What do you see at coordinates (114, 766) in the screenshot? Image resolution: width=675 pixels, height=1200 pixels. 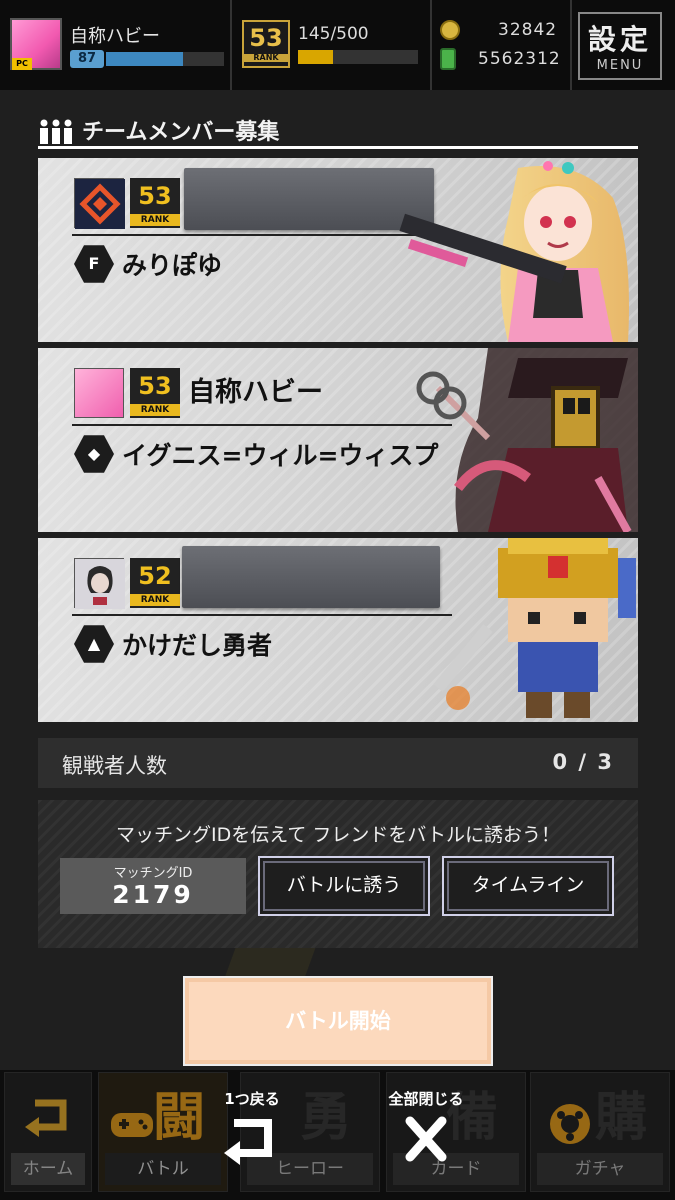 I see `spectator-label: 観戦者人数` at bounding box center [114, 766].